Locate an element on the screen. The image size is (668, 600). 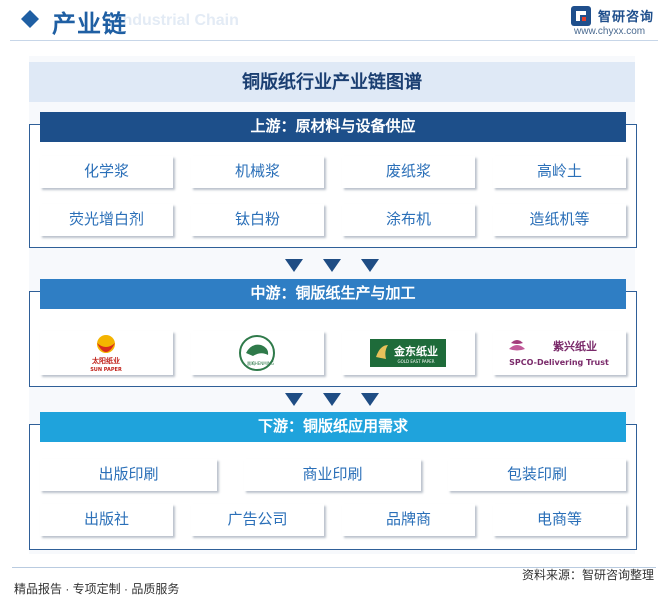
company-name: 金东纸业 is located at coordinates (415, 351).